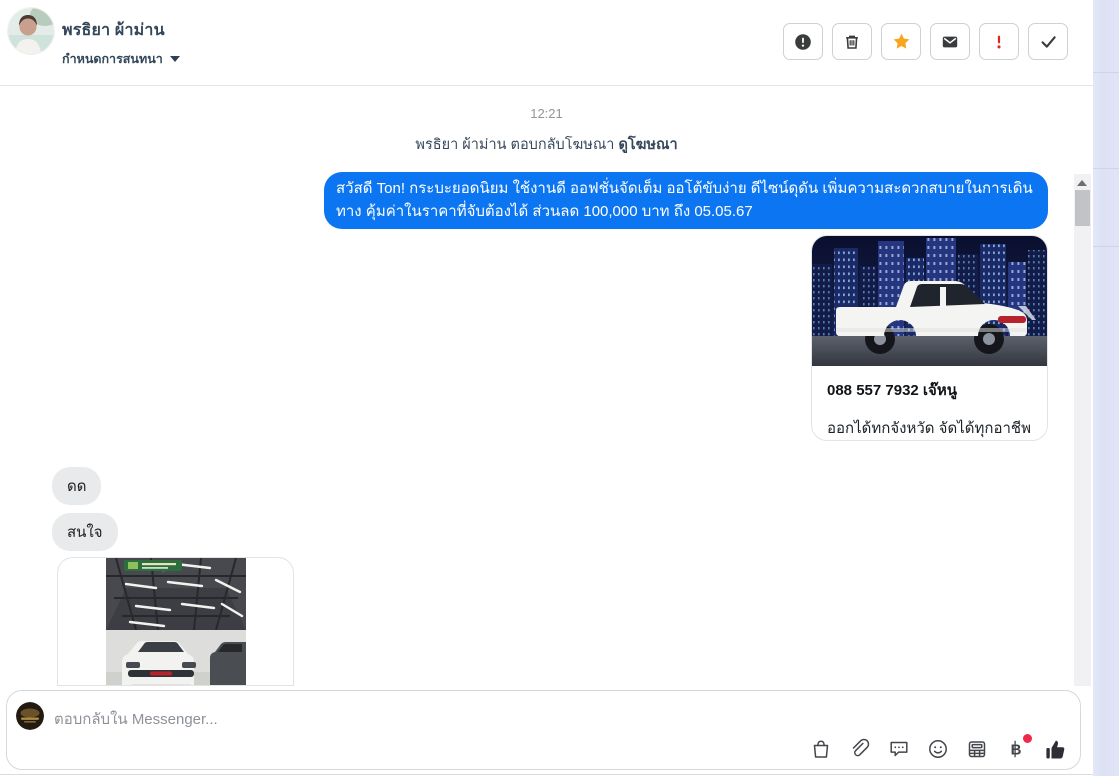  What do you see at coordinates (1055, 749) in the screenshot?
I see `like-icon` at bounding box center [1055, 749].